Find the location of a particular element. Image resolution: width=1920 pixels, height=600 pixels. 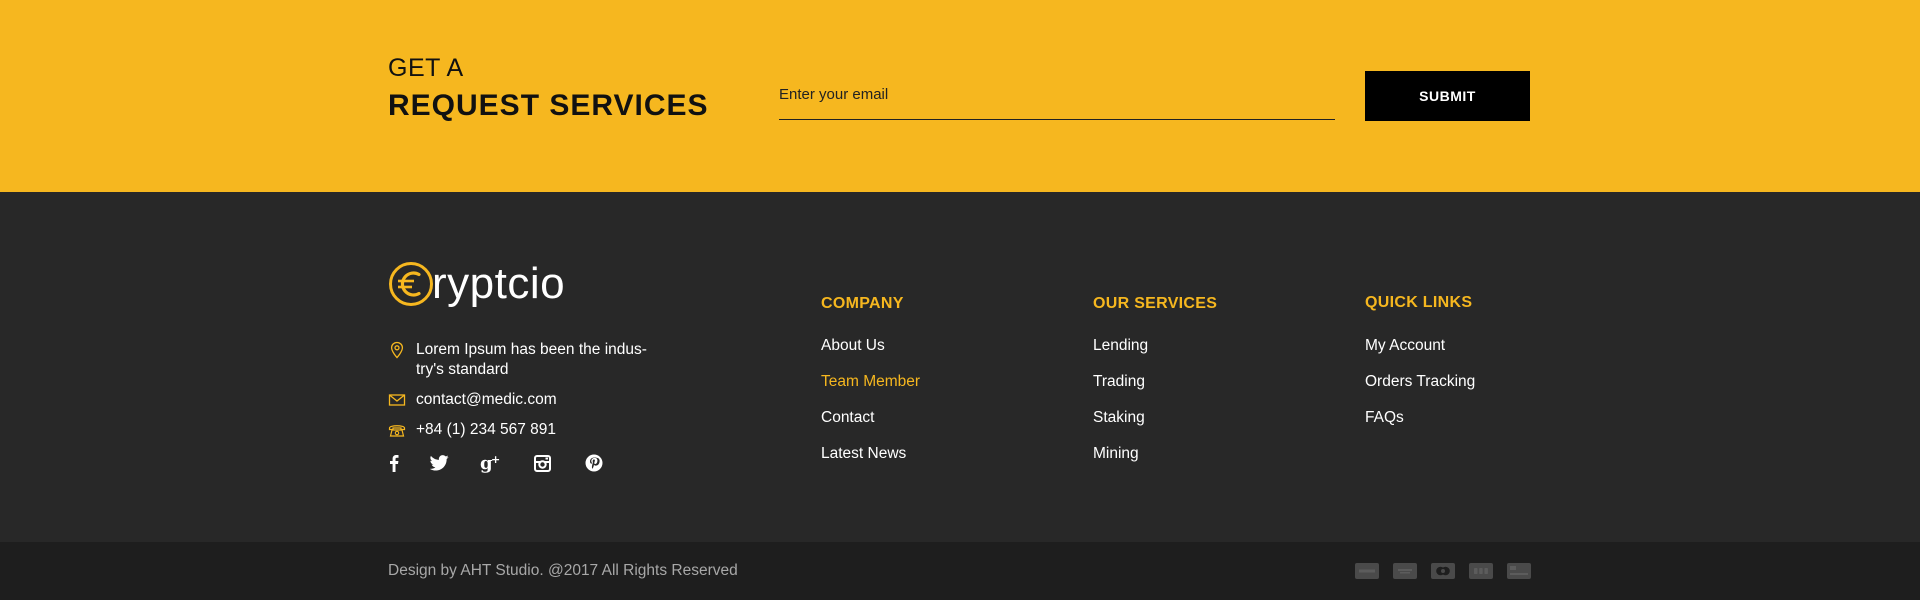

instagram-icon is located at coordinates (542, 463).